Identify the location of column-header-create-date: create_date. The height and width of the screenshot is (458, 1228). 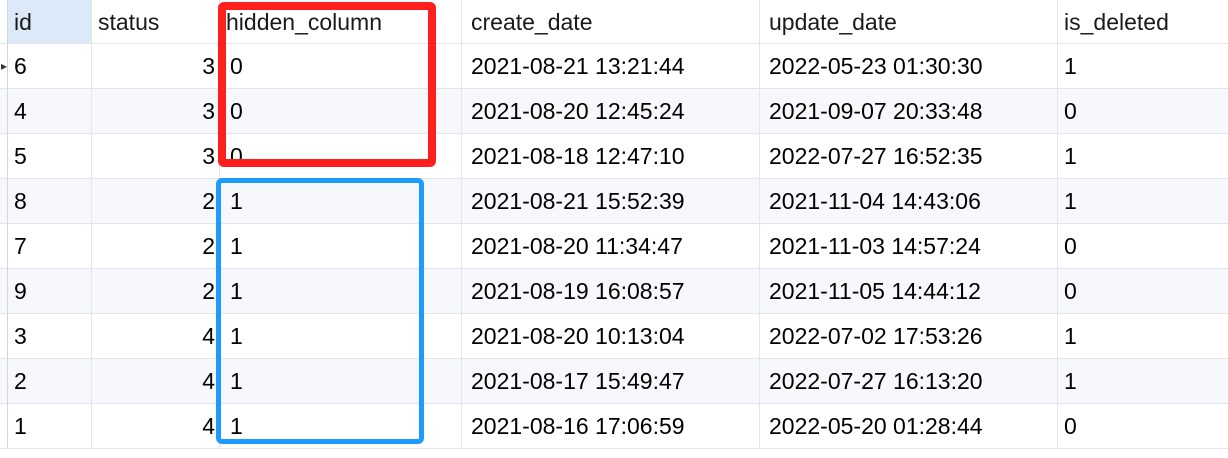
(611, 22).